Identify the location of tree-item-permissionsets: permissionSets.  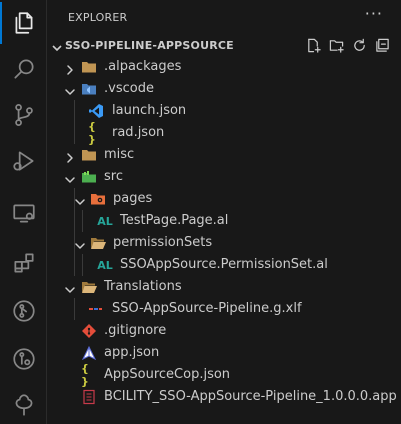
(224, 243).